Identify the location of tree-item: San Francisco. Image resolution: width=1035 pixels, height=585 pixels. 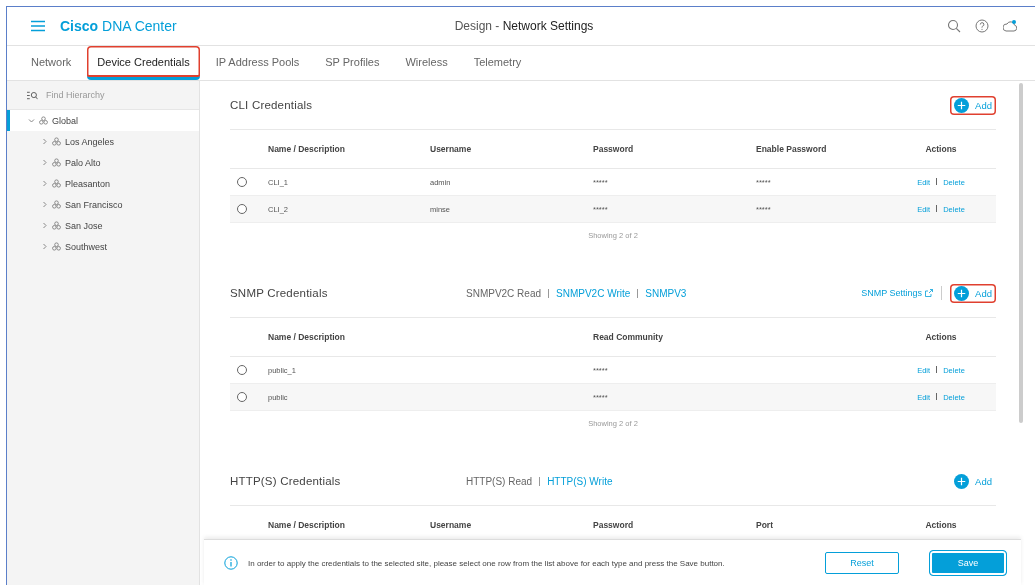
(103, 204).